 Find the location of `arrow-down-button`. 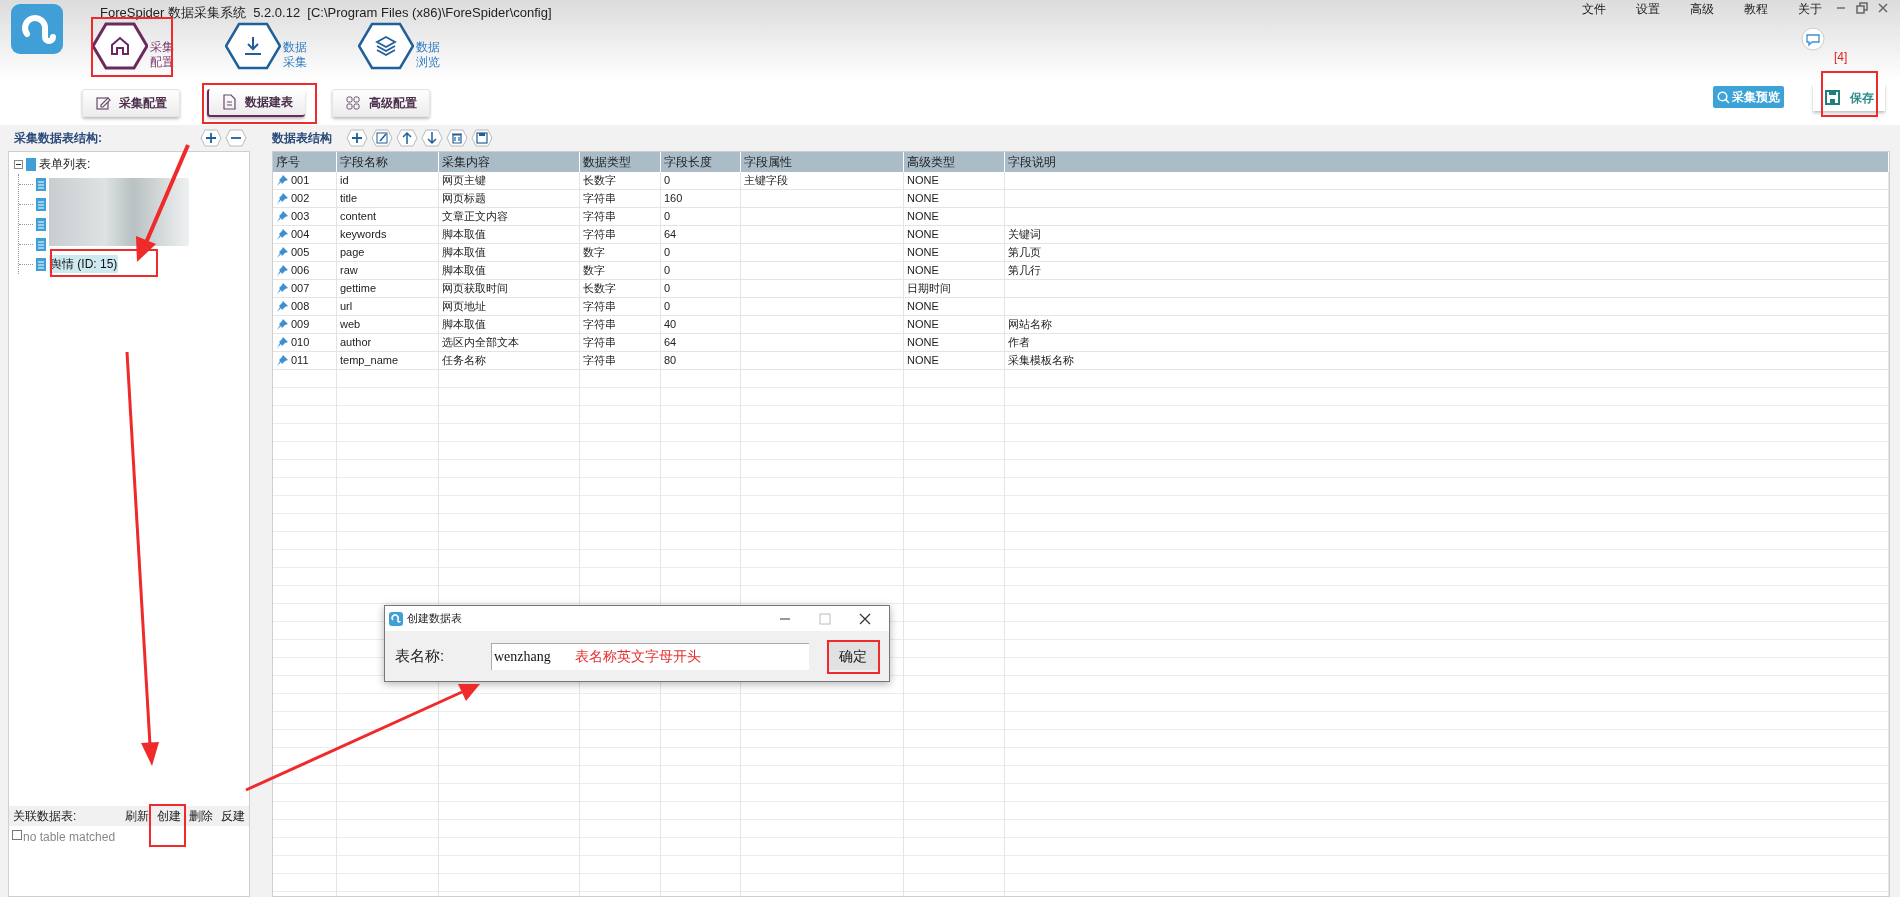

arrow-down-button is located at coordinates (432, 138).